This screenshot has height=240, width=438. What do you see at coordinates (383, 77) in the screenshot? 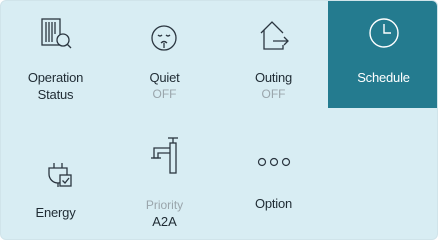
I see `schedule-label: Schedule` at bounding box center [383, 77].